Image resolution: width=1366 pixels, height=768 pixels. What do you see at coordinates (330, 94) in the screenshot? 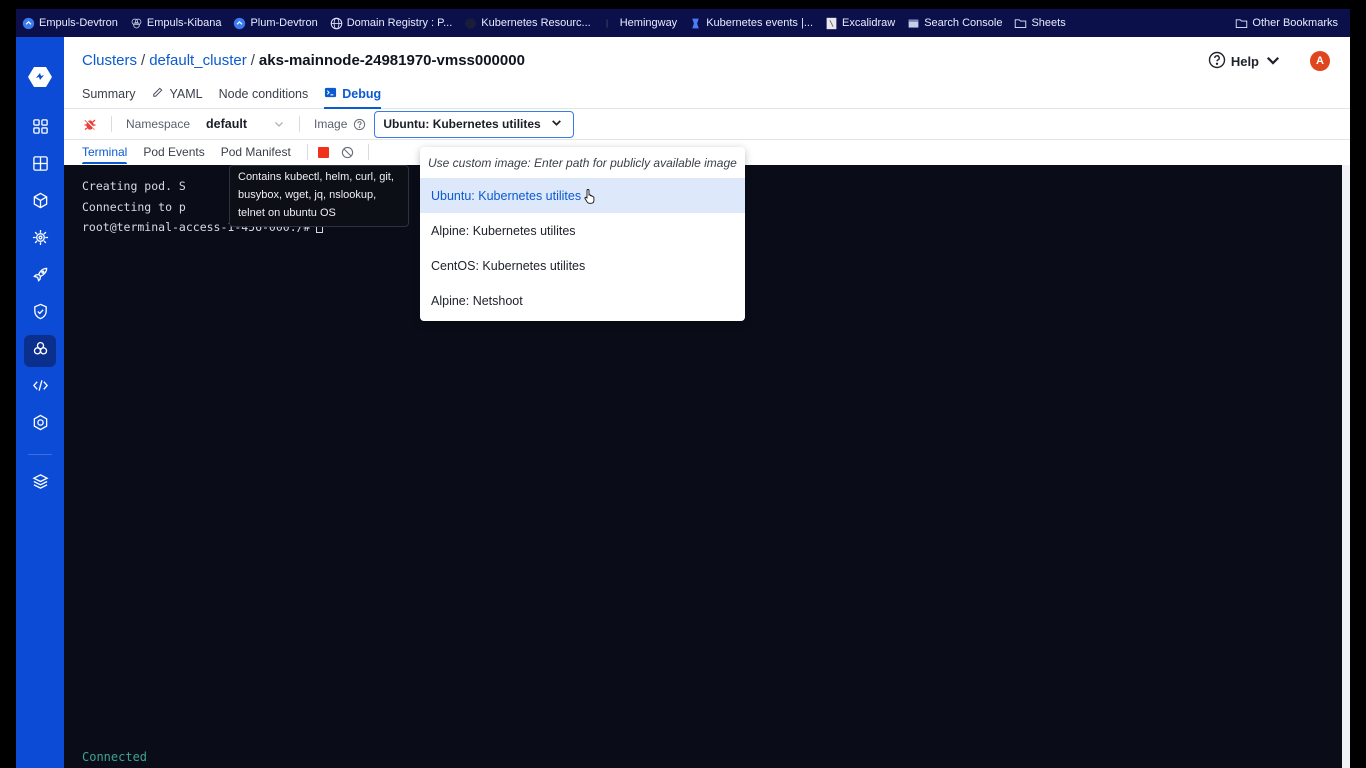
I see `terminal-icon` at bounding box center [330, 94].